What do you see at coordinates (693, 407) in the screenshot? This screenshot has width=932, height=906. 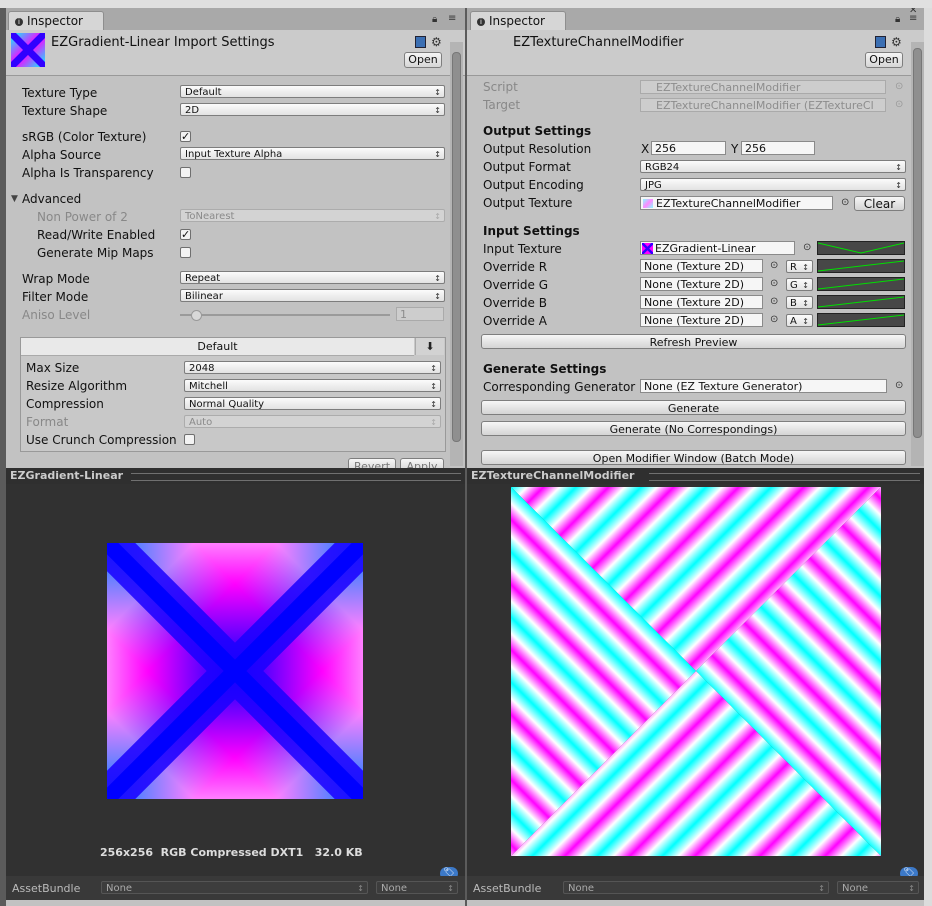 I see `generate-button: Generate` at bounding box center [693, 407].